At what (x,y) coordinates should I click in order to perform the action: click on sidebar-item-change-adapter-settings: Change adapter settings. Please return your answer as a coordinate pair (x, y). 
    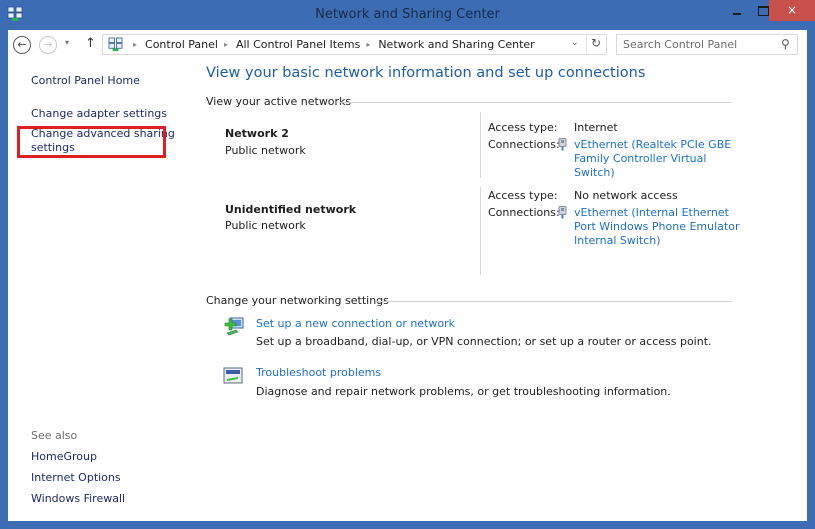
    Looking at the image, I should click on (99, 114).